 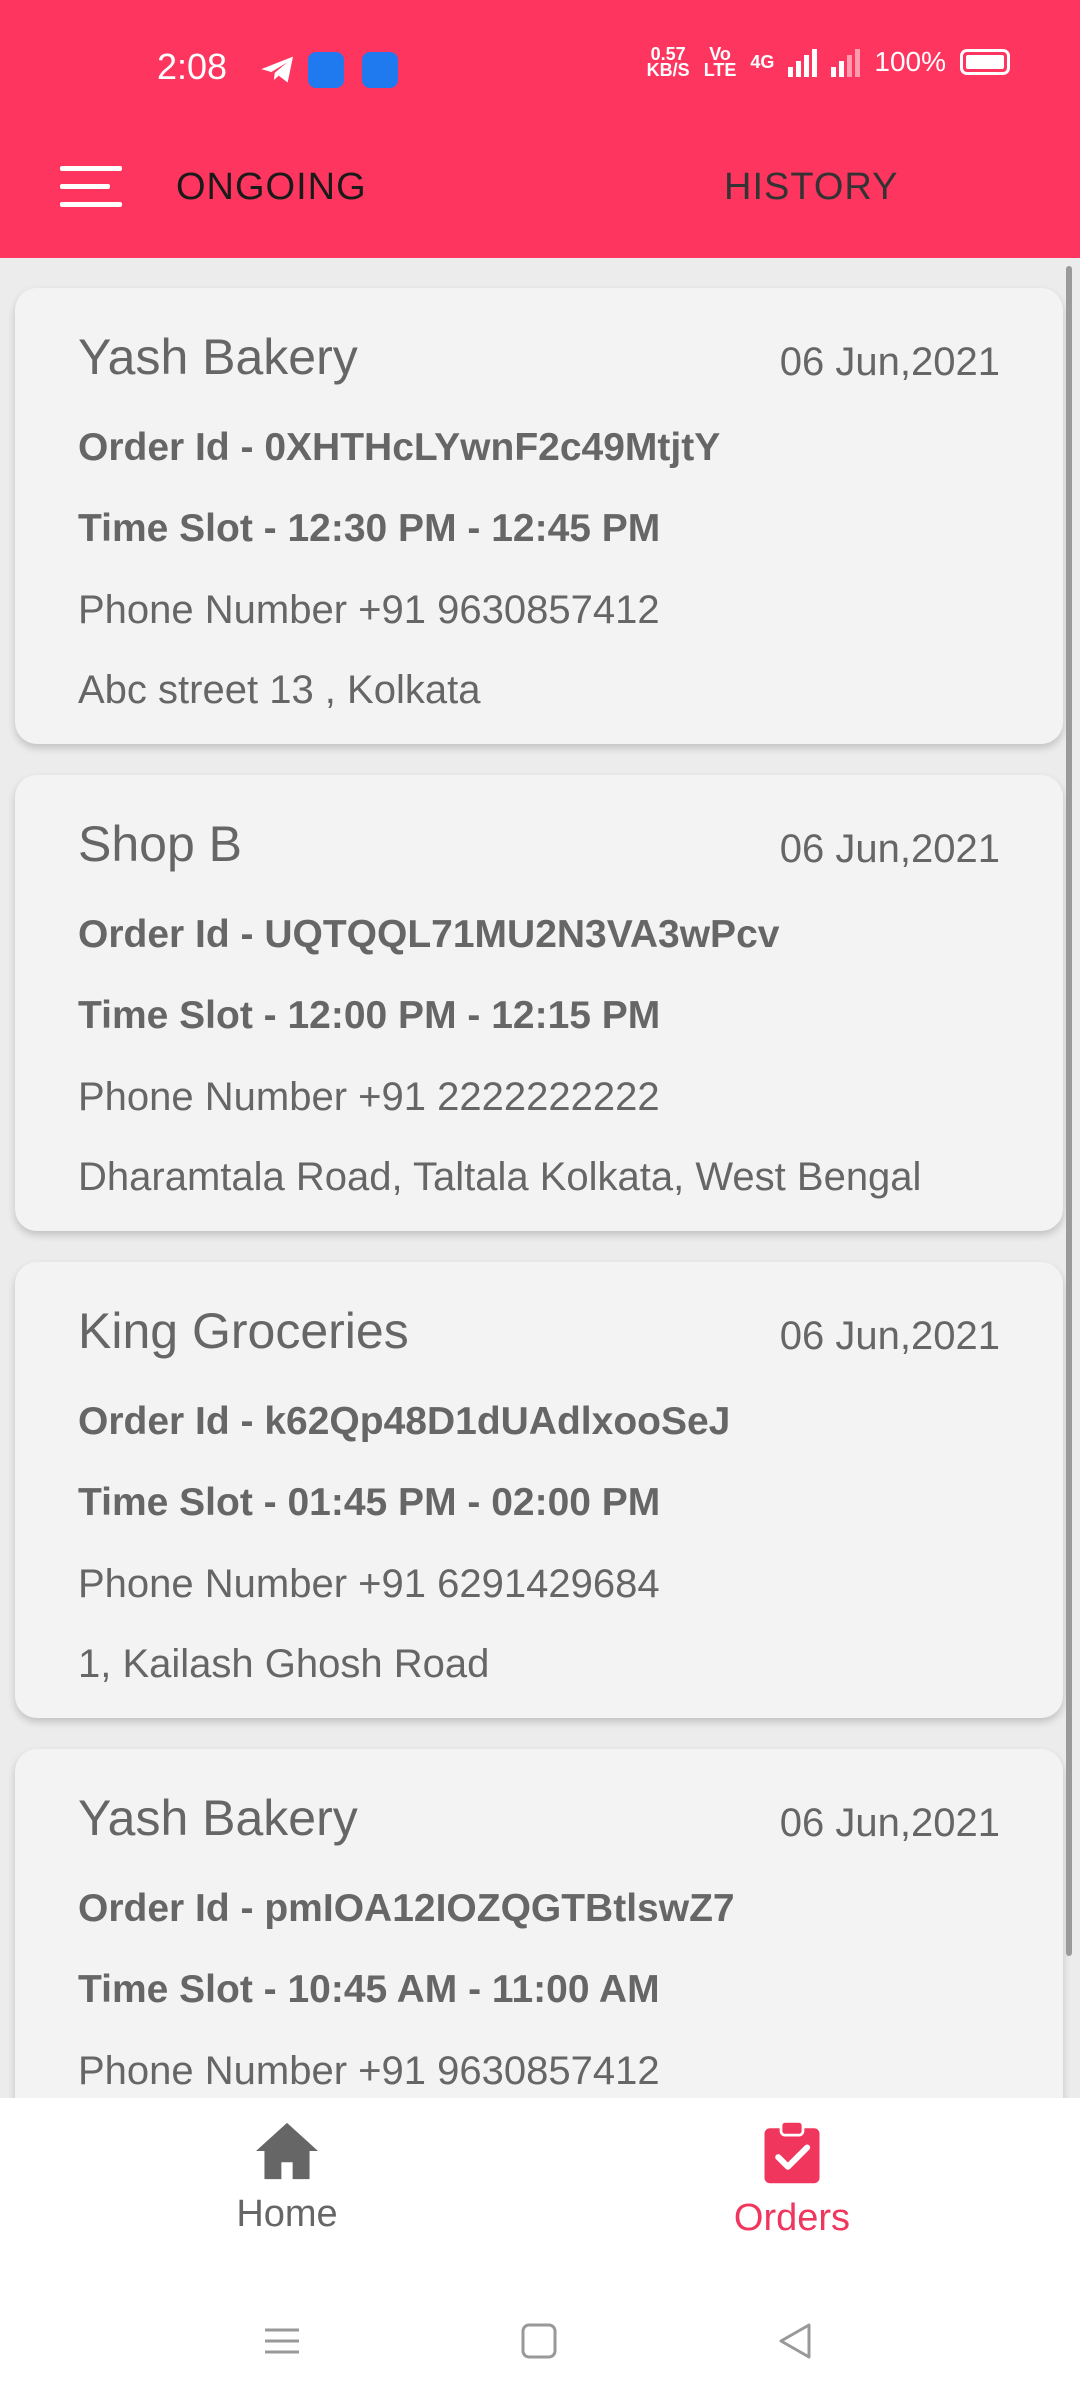 I want to click on bottom-nav: Home Orders, so click(x=540, y=2195).